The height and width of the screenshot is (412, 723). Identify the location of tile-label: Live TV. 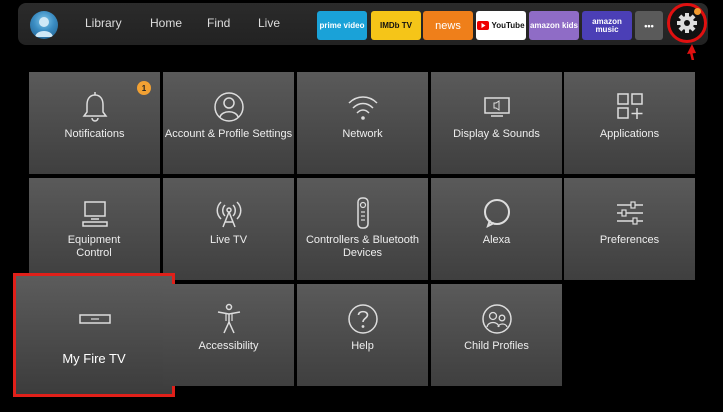
(228, 240).